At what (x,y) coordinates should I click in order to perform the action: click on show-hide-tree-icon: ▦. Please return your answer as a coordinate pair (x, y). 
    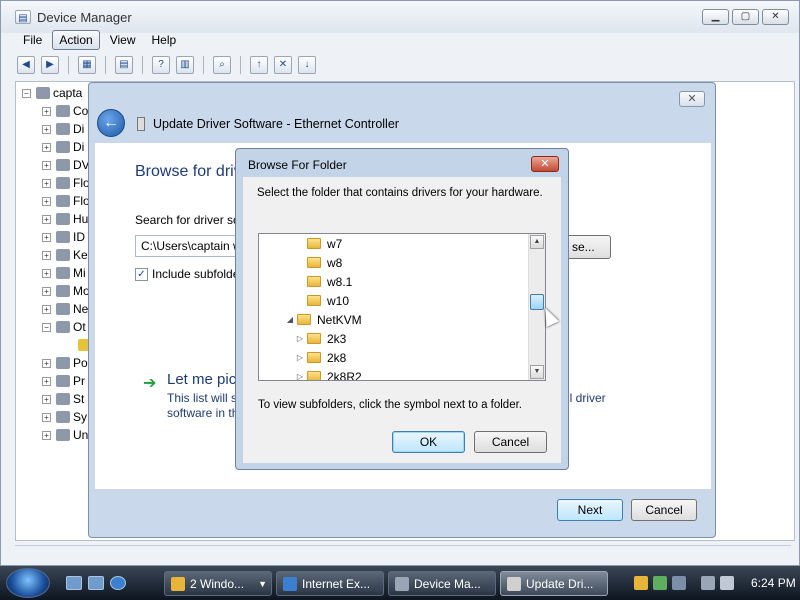
    Looking at the image, I should click on (87, 65).